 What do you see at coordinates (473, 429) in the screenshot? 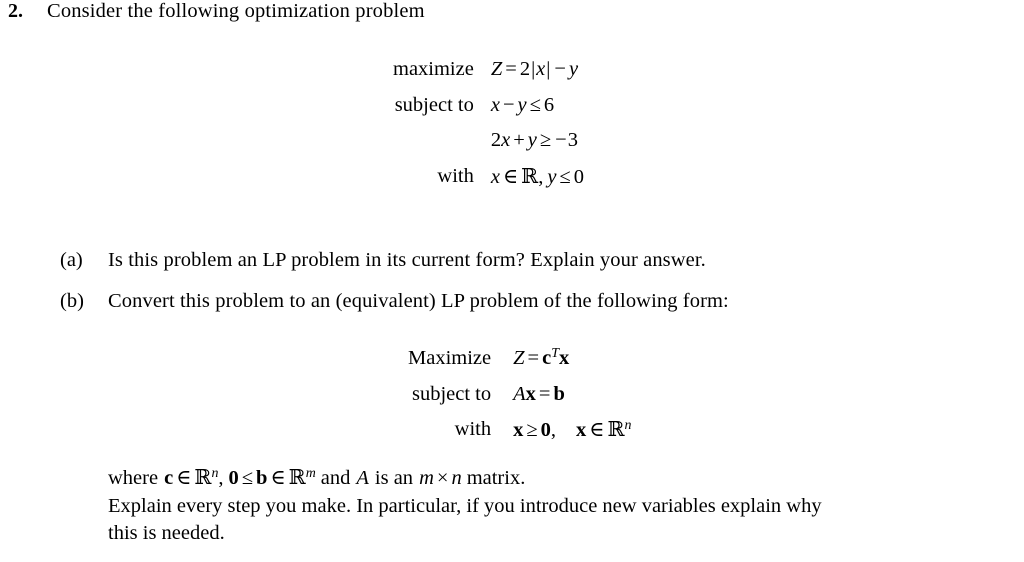
I see `std-row-label-with: with` at bounding box center [473, 429].